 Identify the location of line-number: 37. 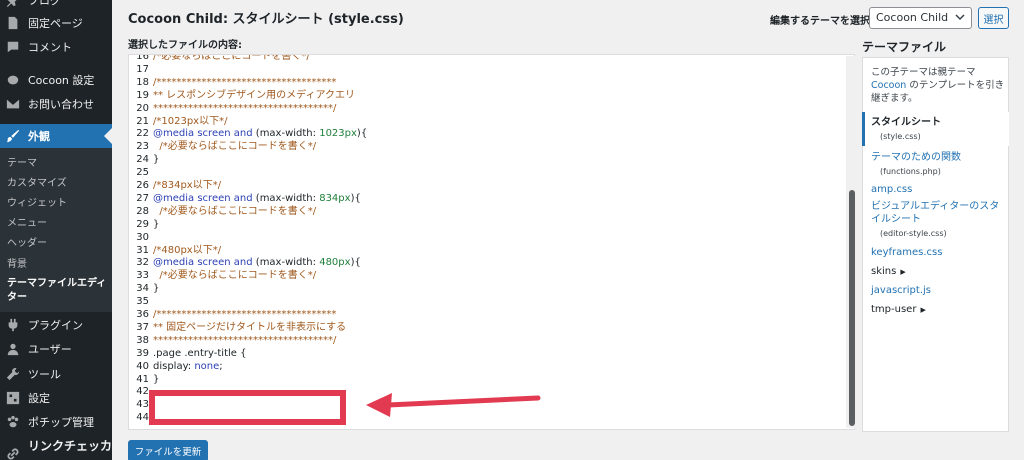
(142, 327).